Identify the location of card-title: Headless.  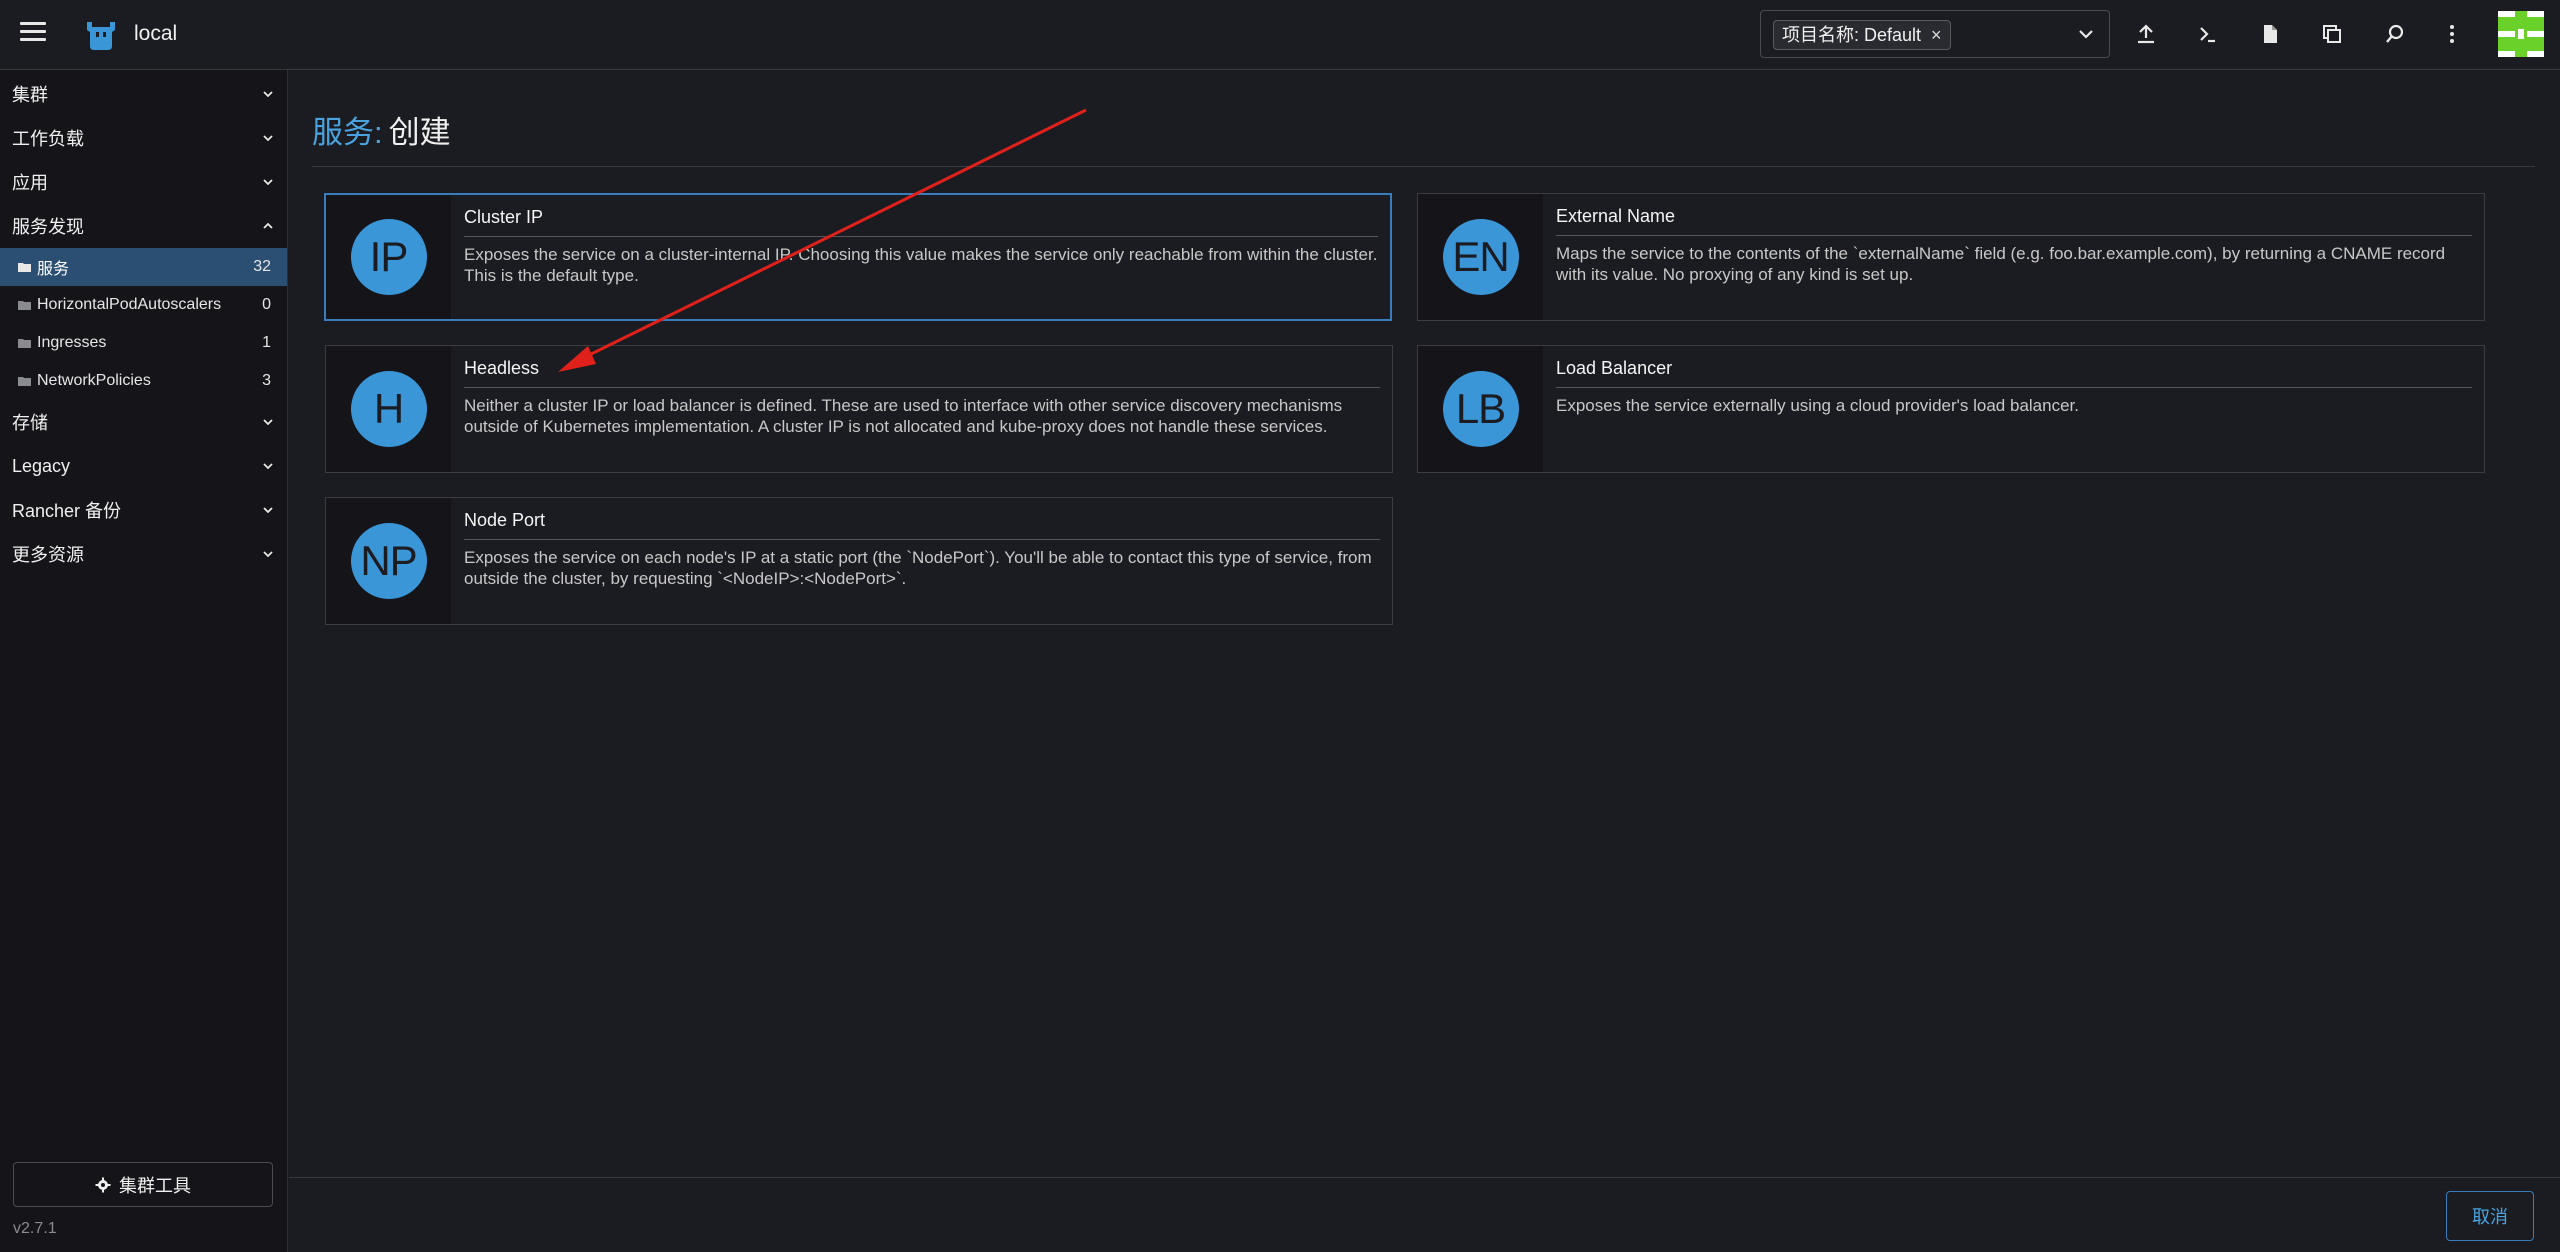
(922, 373).